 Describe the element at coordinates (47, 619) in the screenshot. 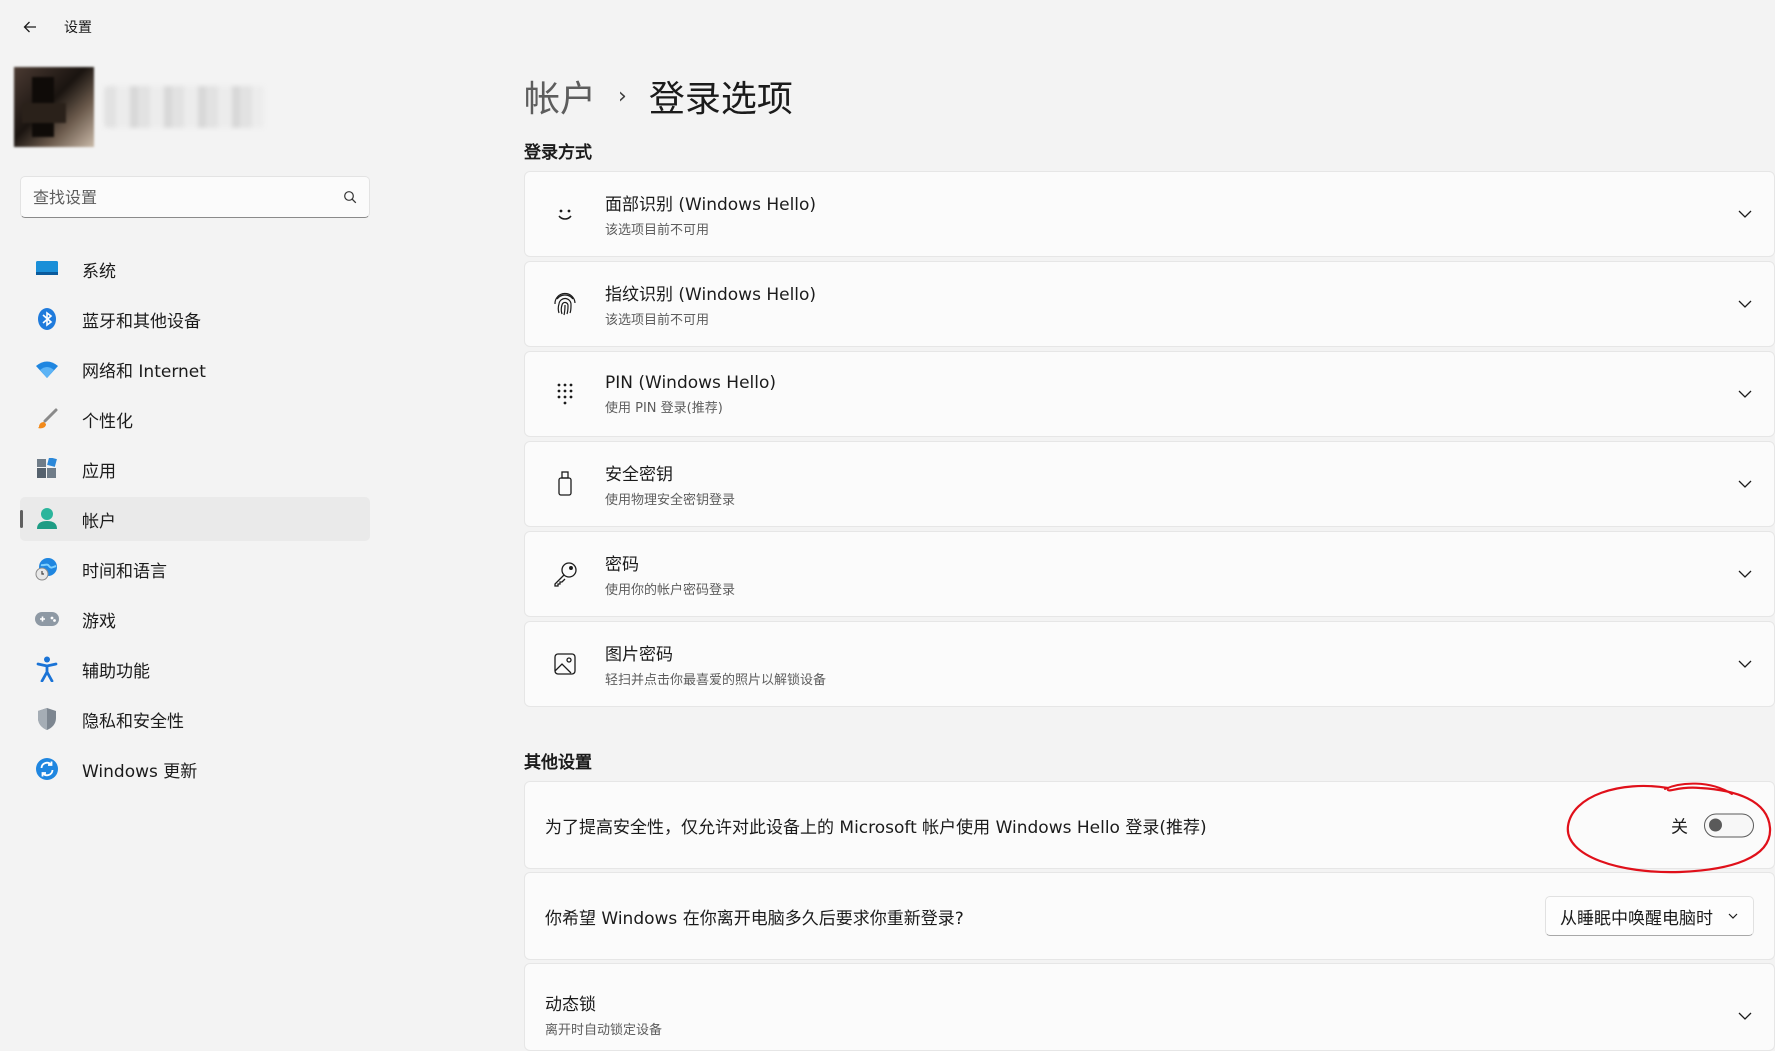

I see `gamepad-icon` at that location.